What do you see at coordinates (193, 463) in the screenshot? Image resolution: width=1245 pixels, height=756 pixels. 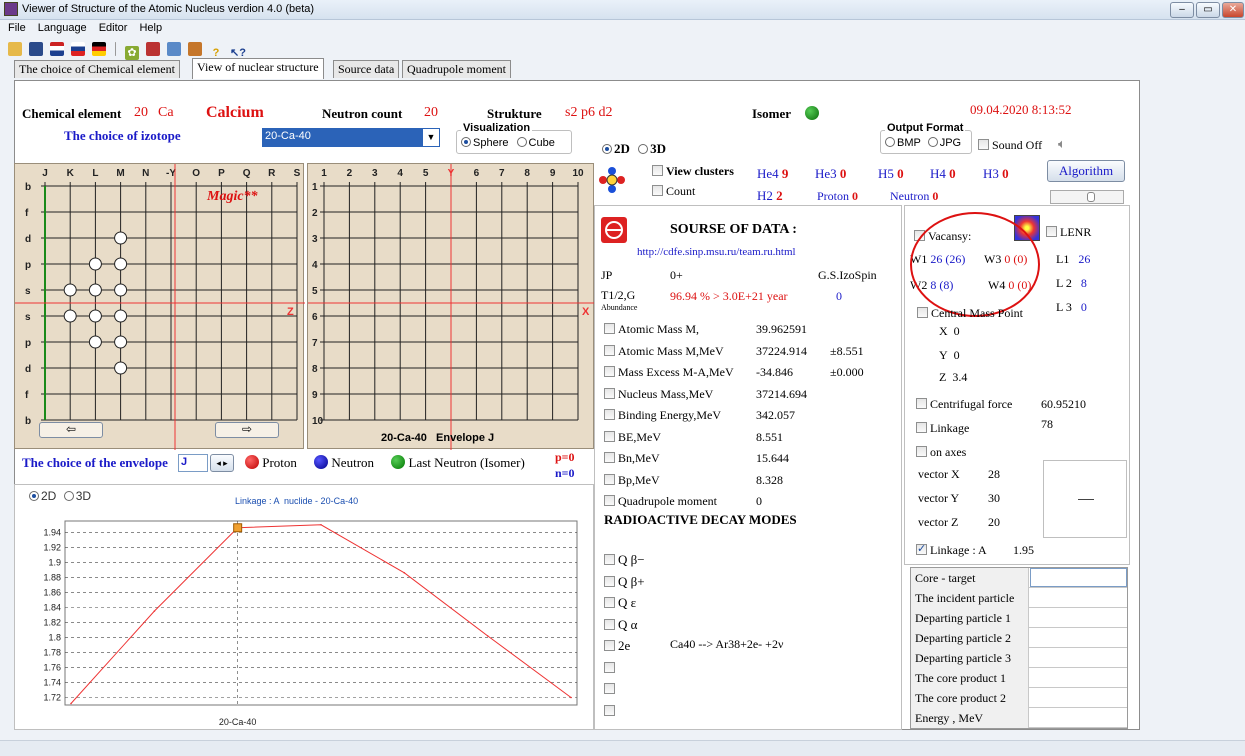 I see `envelope-input: J` at bounding box center [193, 463].